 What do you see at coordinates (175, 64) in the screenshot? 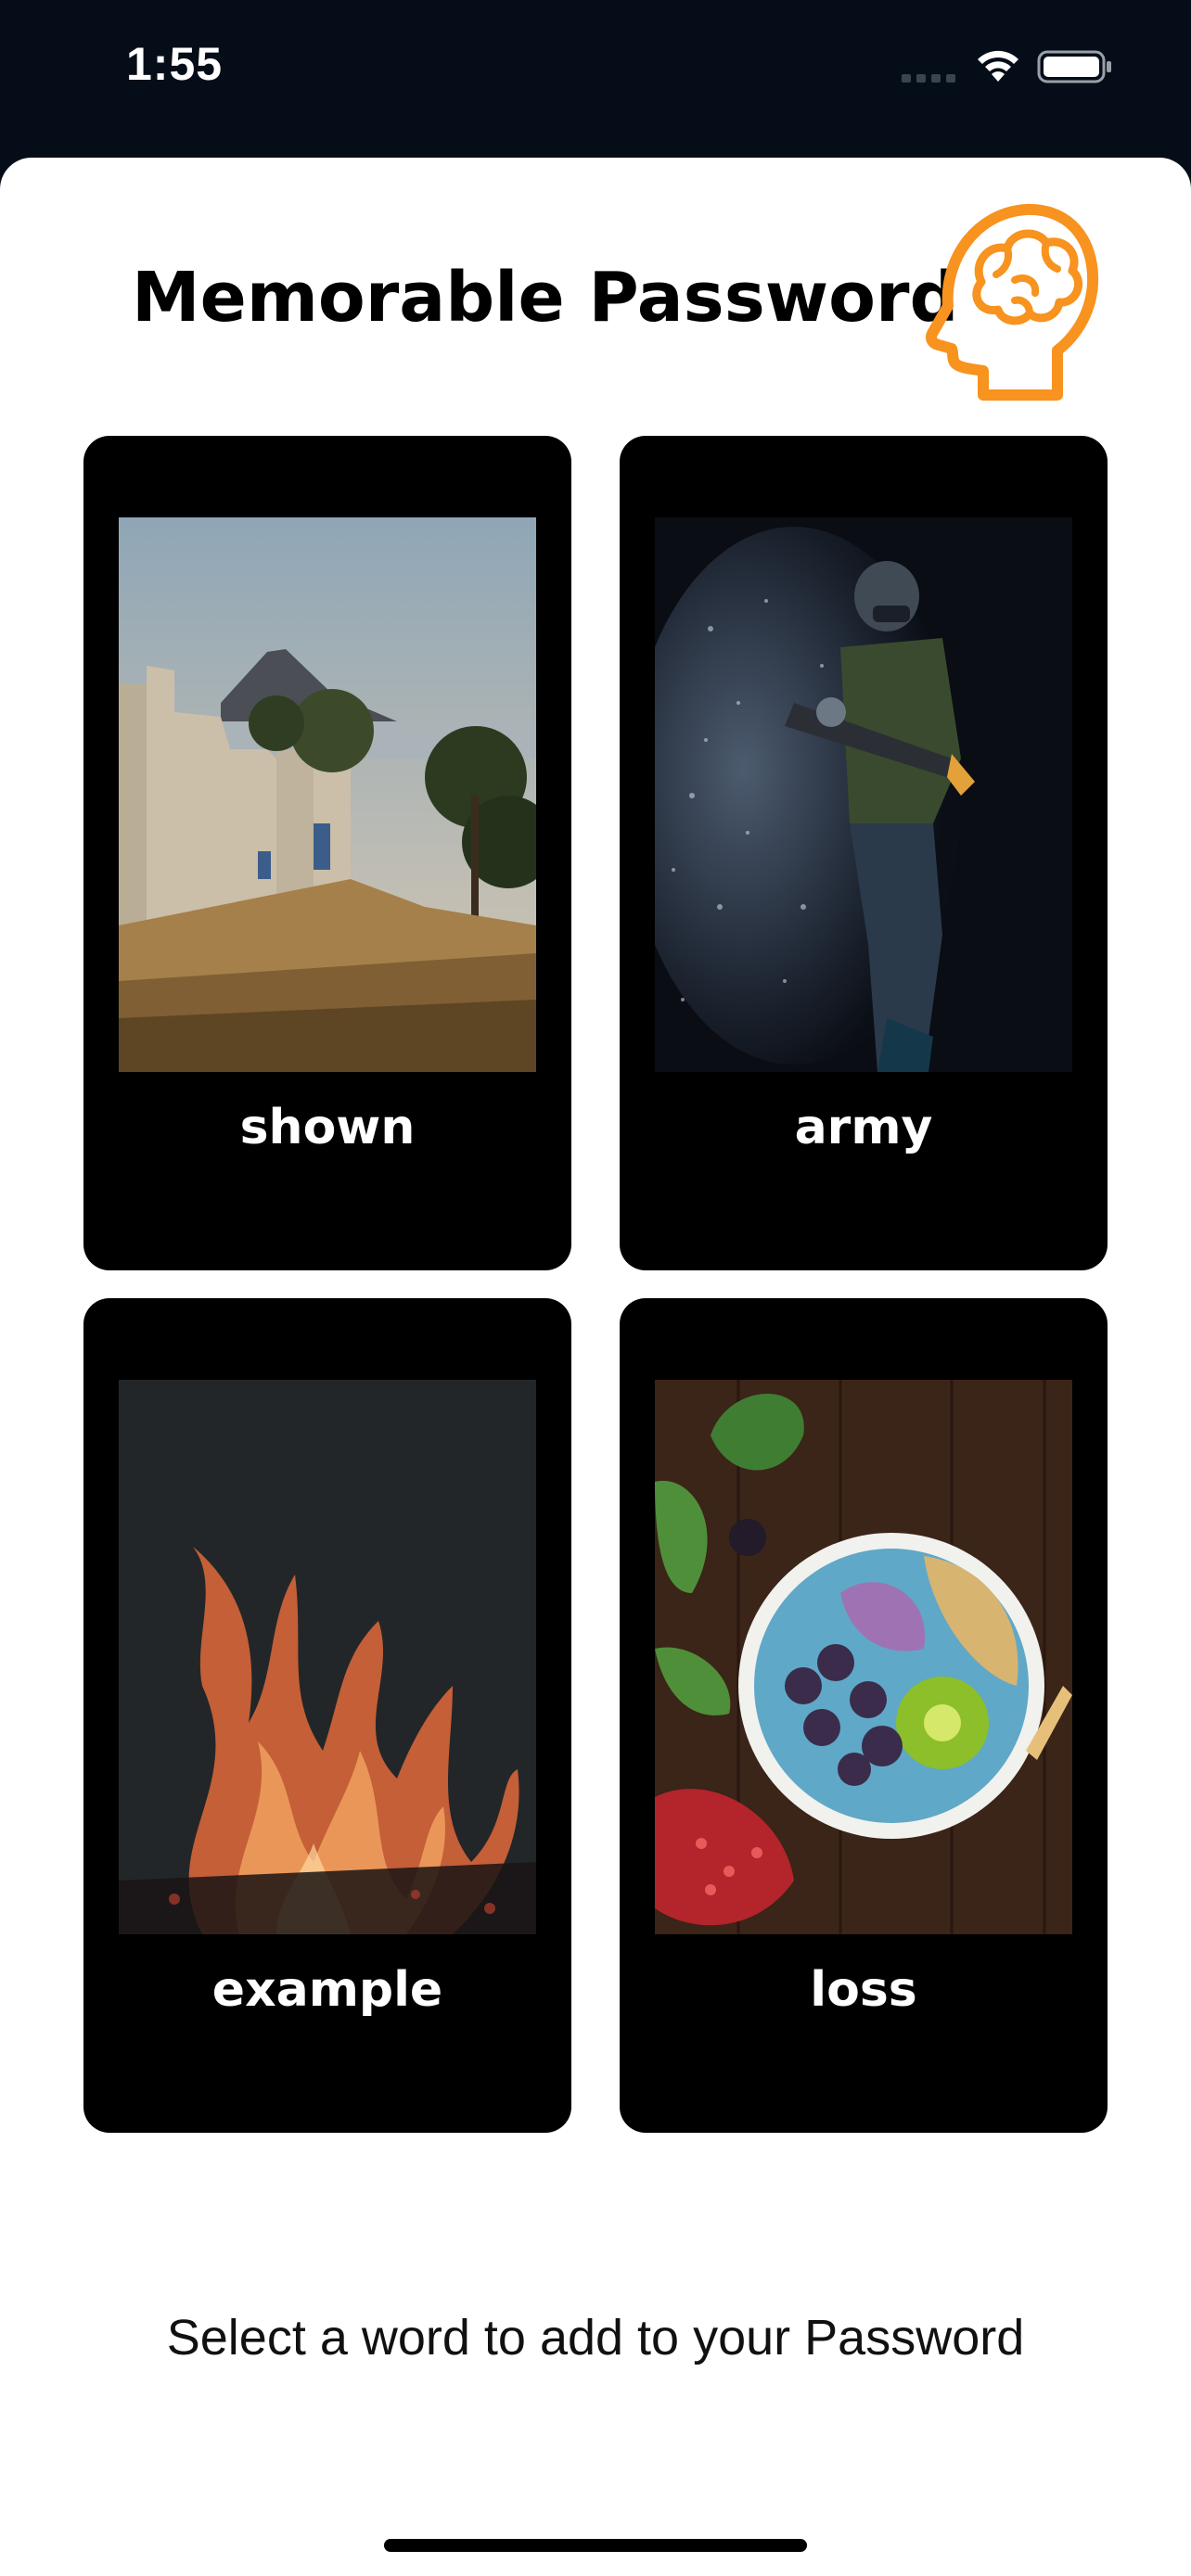
I see `status-time: 1:55` at bounding box center [175, 64].